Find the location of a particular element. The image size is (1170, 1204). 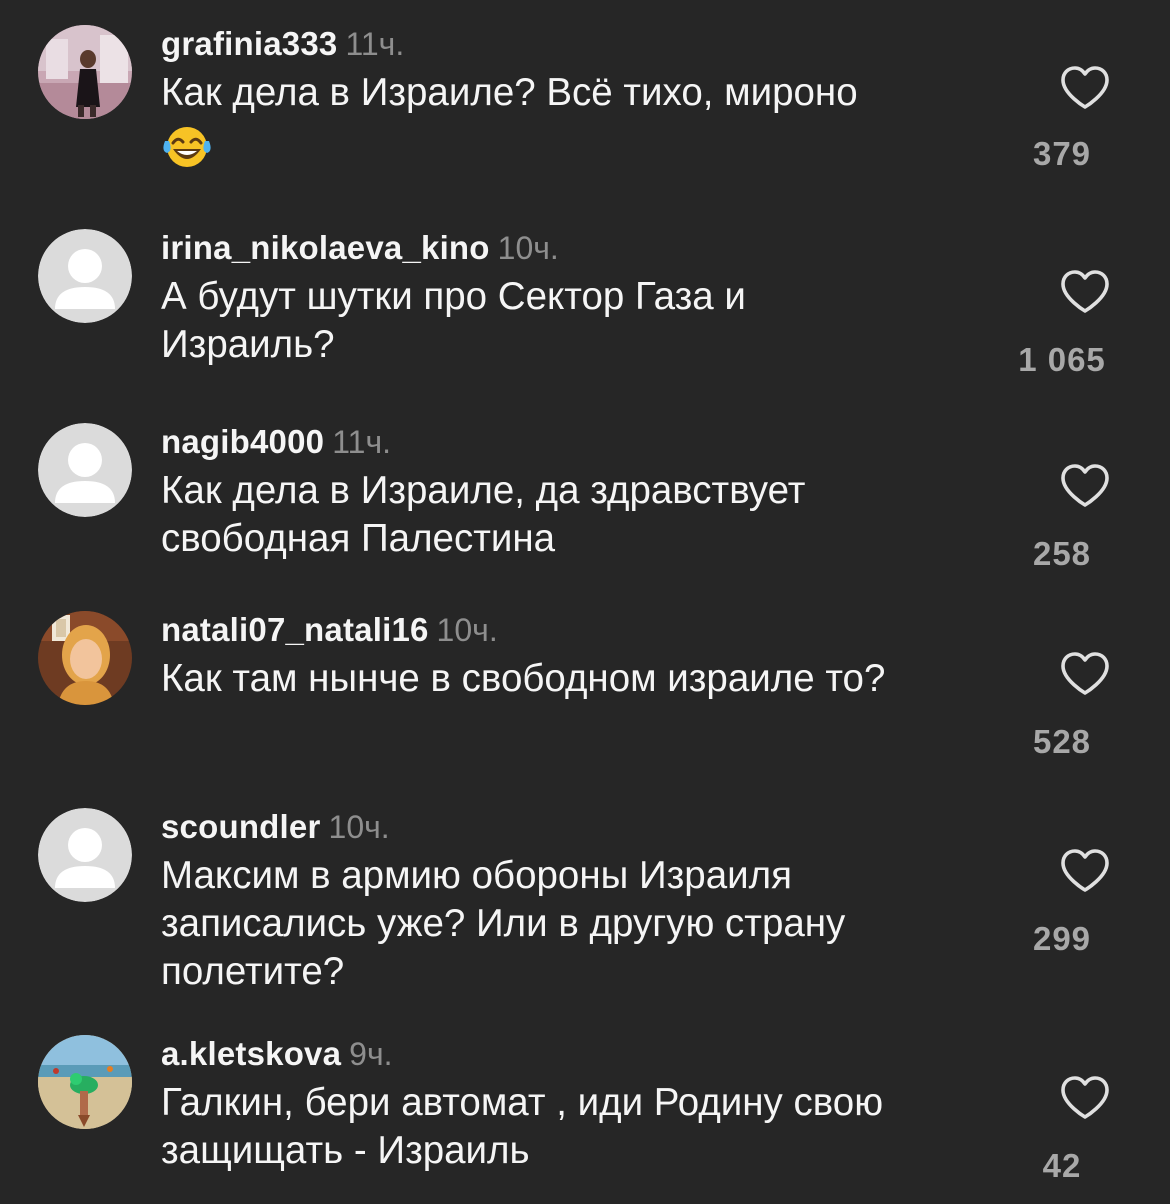

username: a.kletskova is located at coordinates (251, 1053).